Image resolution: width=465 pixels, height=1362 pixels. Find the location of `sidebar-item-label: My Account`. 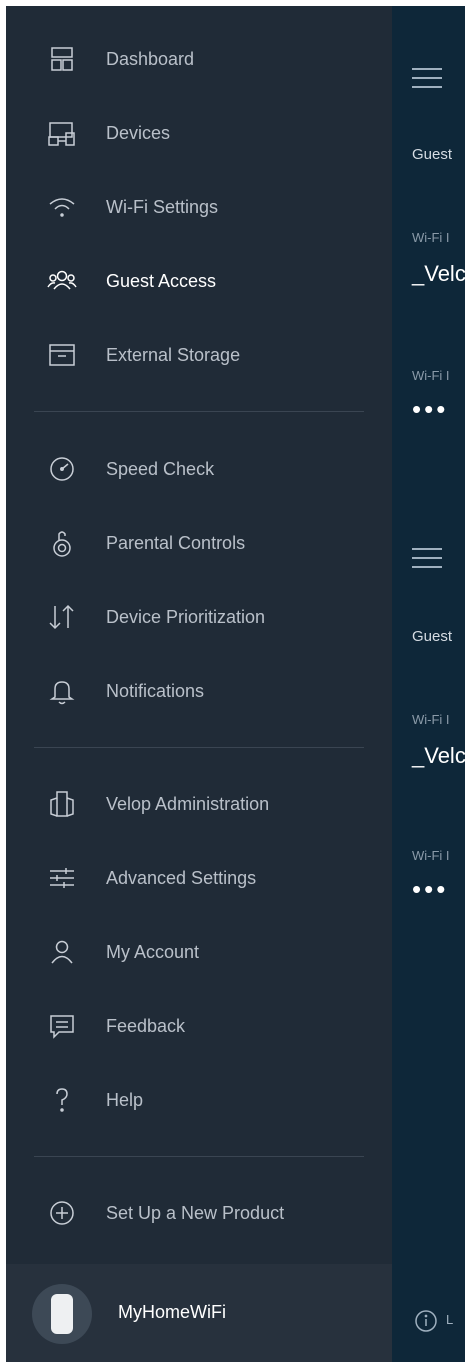

sidebar-item-label: My Account is located at coordinates (153, 951).